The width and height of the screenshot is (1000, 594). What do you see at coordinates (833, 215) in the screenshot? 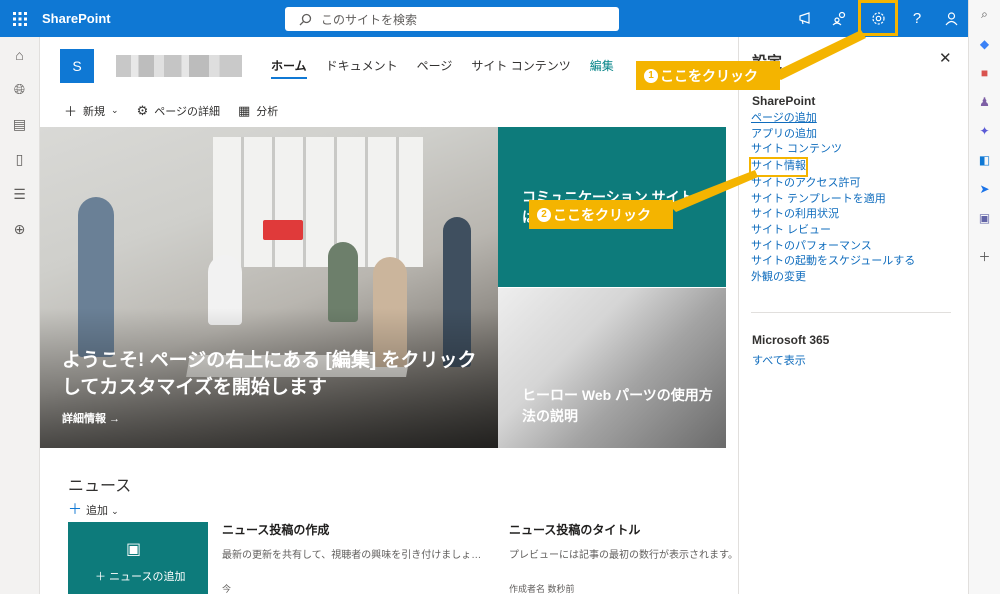
I see `settings-link-site-usage: サイトの利用状況` at bounding box center [833, 215].